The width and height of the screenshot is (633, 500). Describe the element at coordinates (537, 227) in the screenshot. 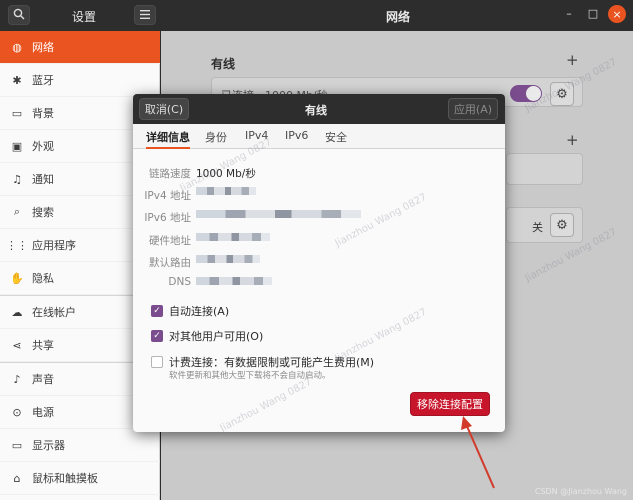

I see `proxy-status: 关` at that location.